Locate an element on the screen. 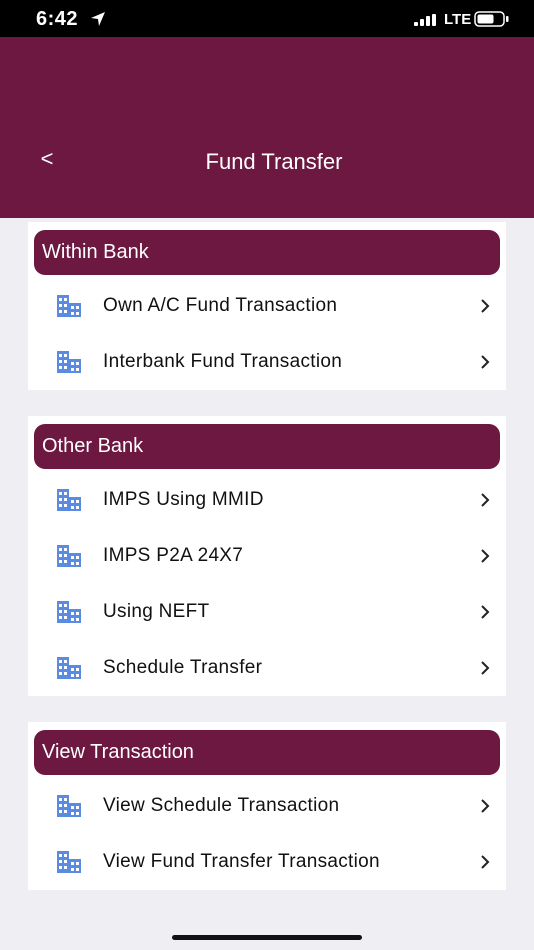 The image size is (534, 950). status-bar: 6:42 LTE is located at coordinates (267, 18).